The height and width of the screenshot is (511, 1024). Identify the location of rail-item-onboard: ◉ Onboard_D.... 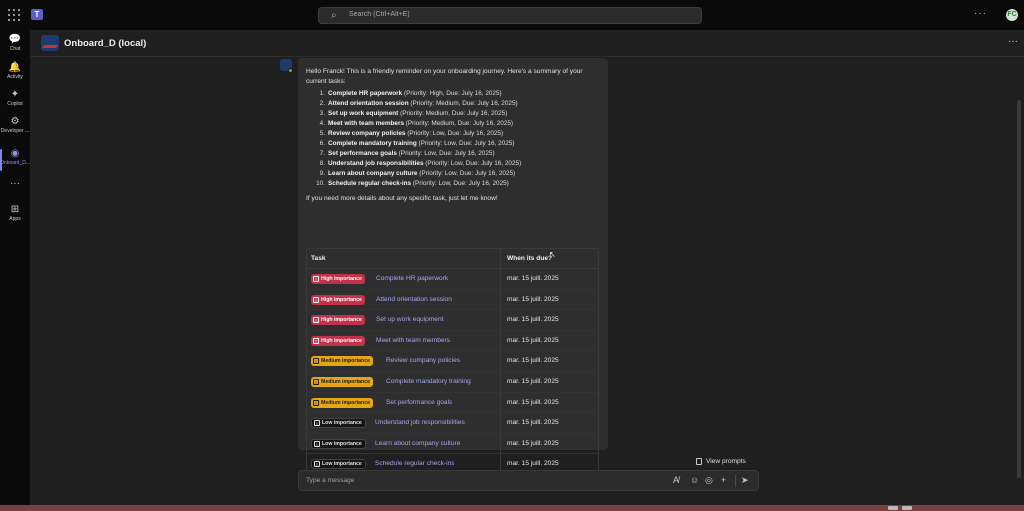
(15, 157).